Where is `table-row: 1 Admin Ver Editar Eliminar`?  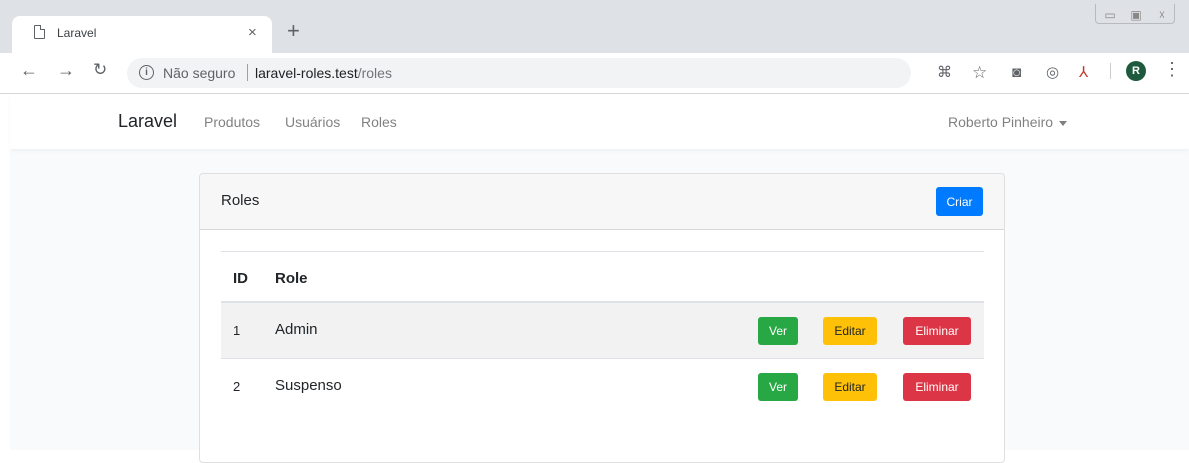 table-row: 1 Admin Ver Editar Eliminar is located at coordinates (602, 331).